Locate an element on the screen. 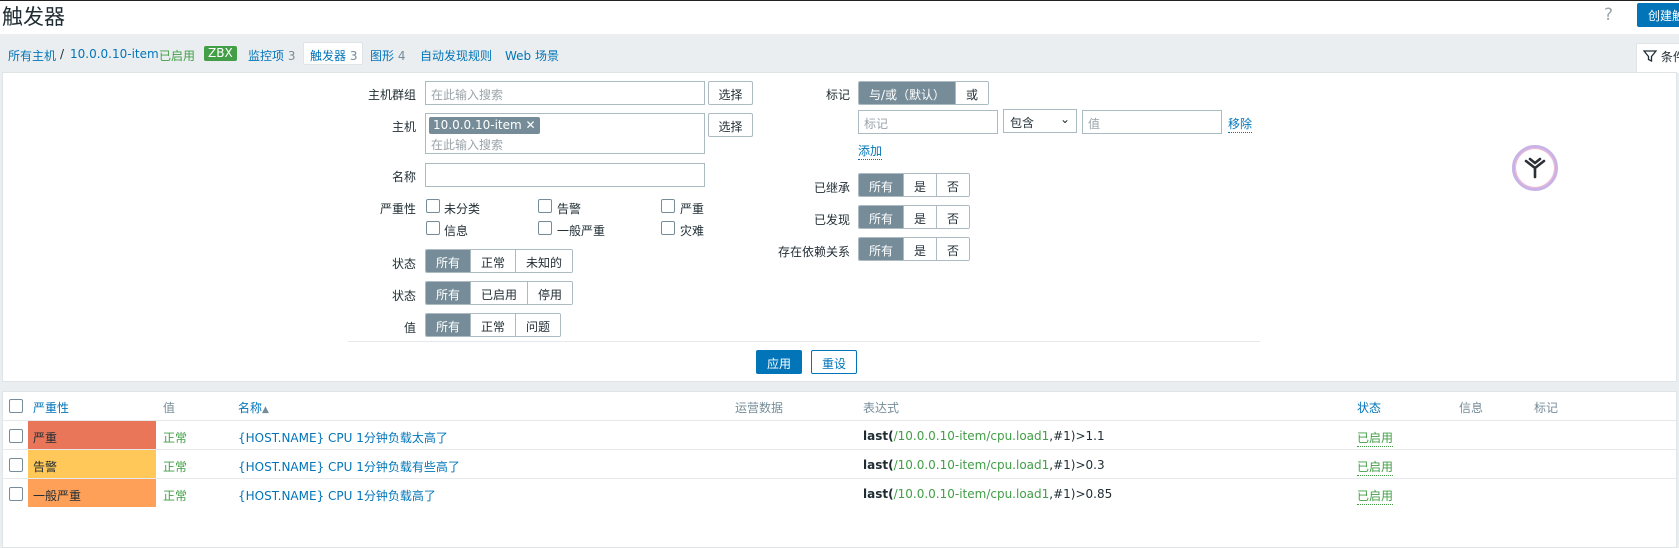  status-label: 状态 is located at coordinates (403, 296).